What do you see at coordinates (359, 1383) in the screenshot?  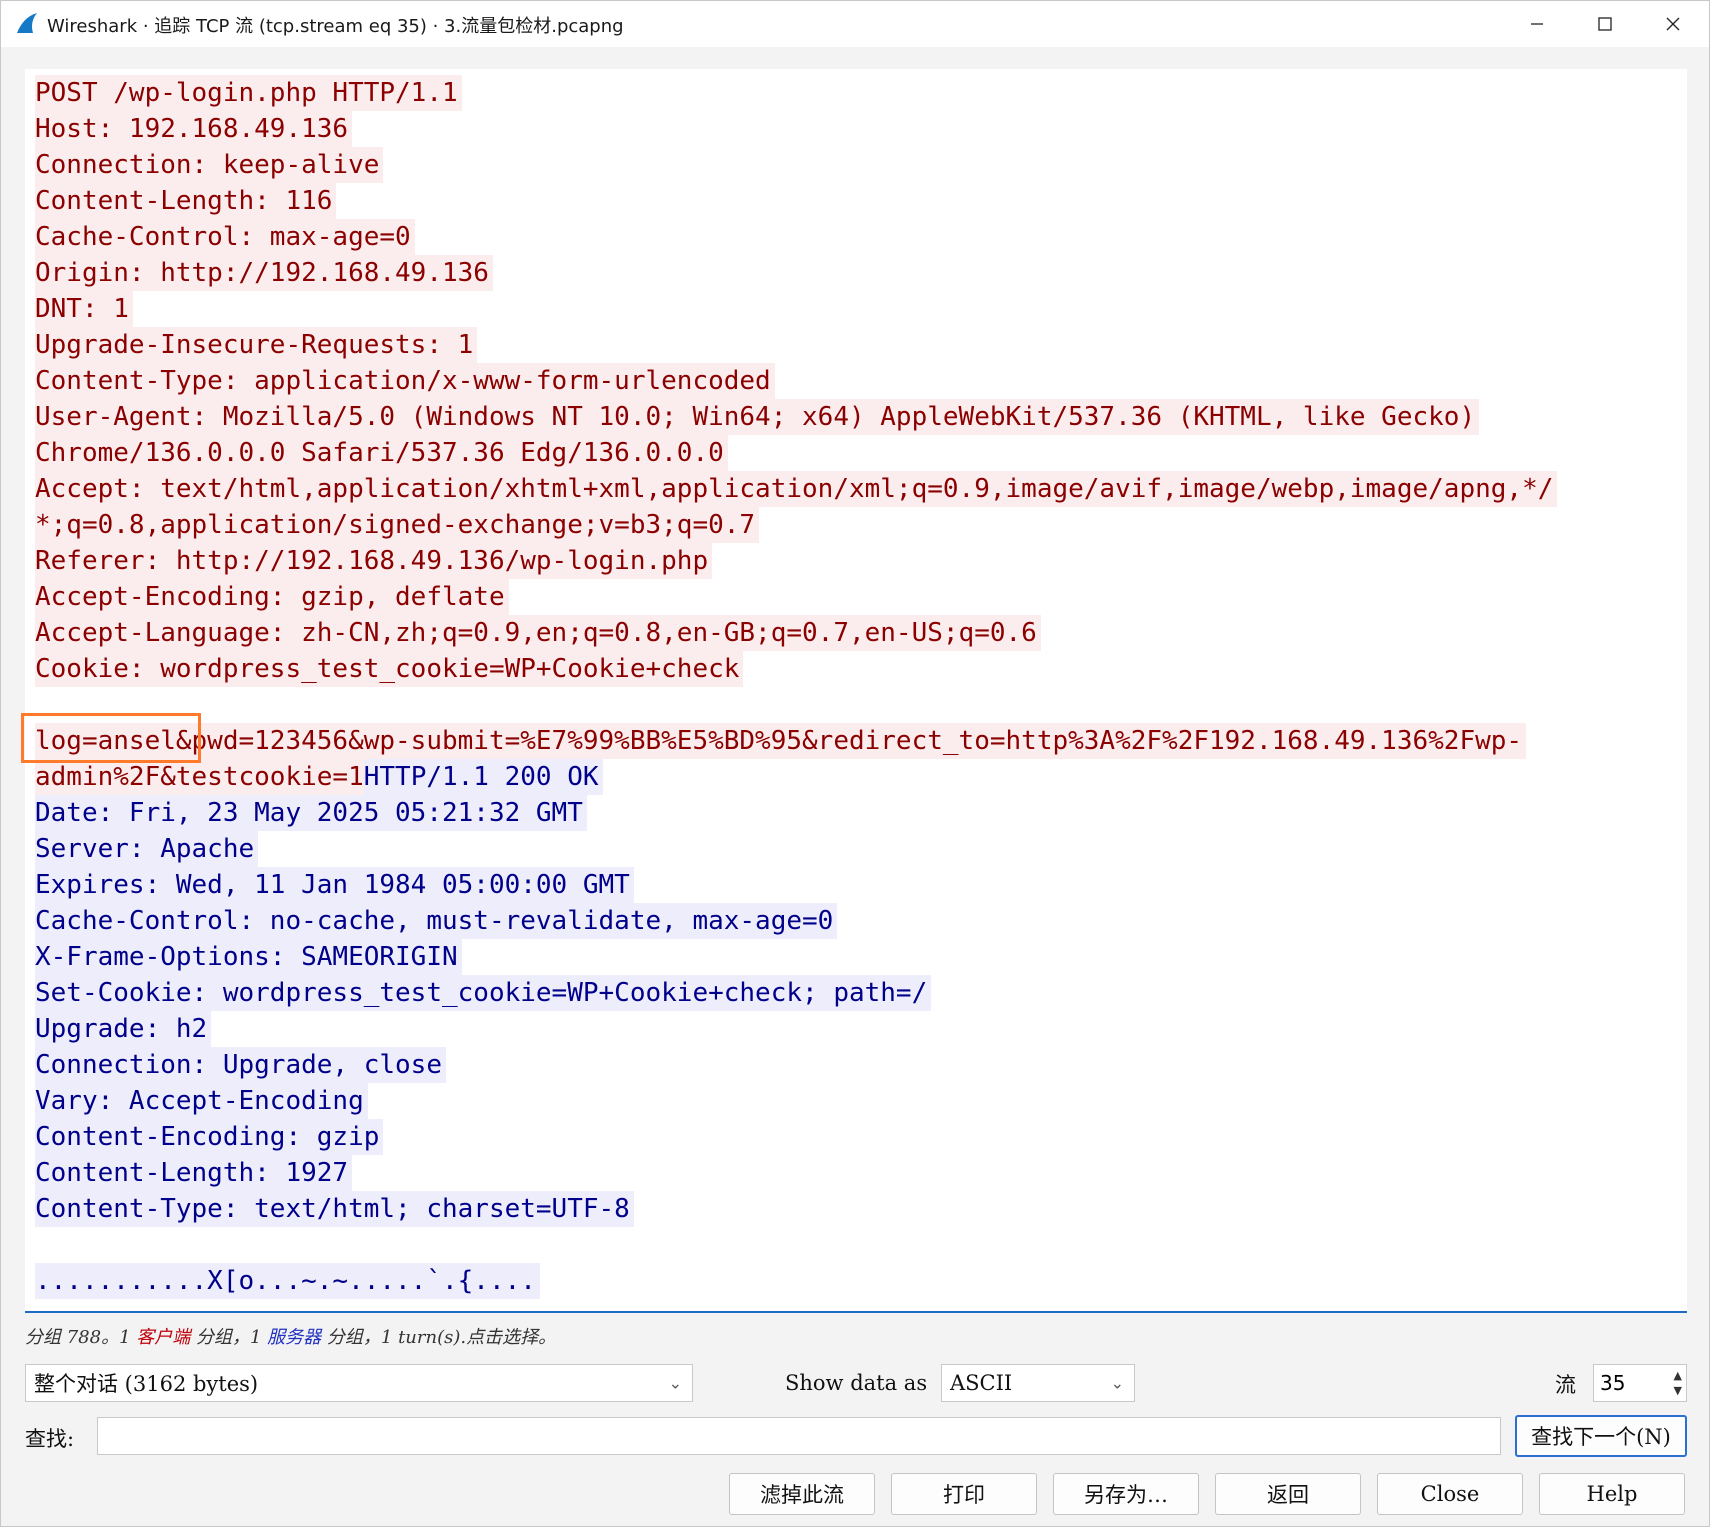 I see `conversation-select: 整个对话 (3162 bytes) ⌄` at bounding box center [359, 1383].